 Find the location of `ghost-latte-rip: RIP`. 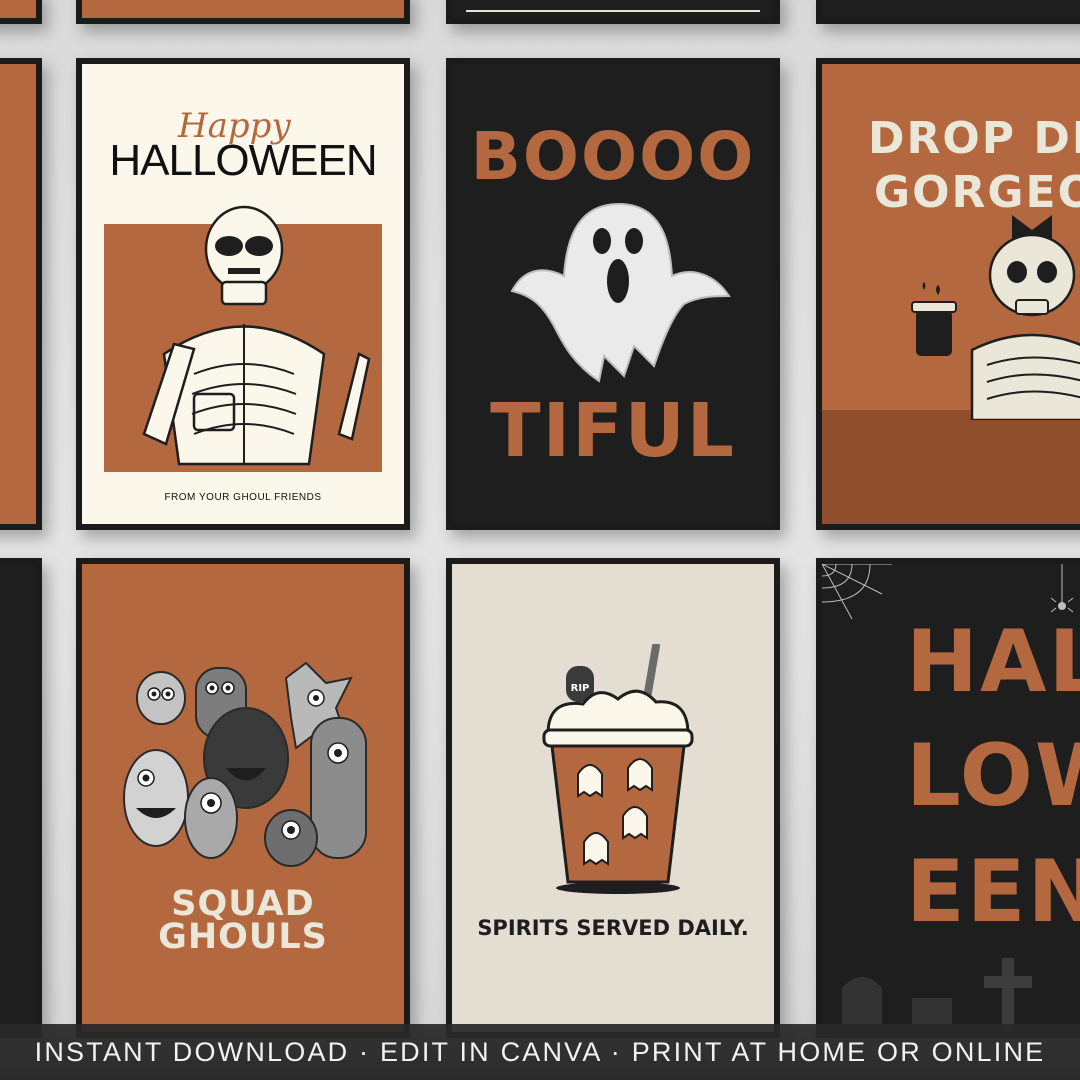

ghost-latte-rip: RIP is located at coordinates (580, 688).